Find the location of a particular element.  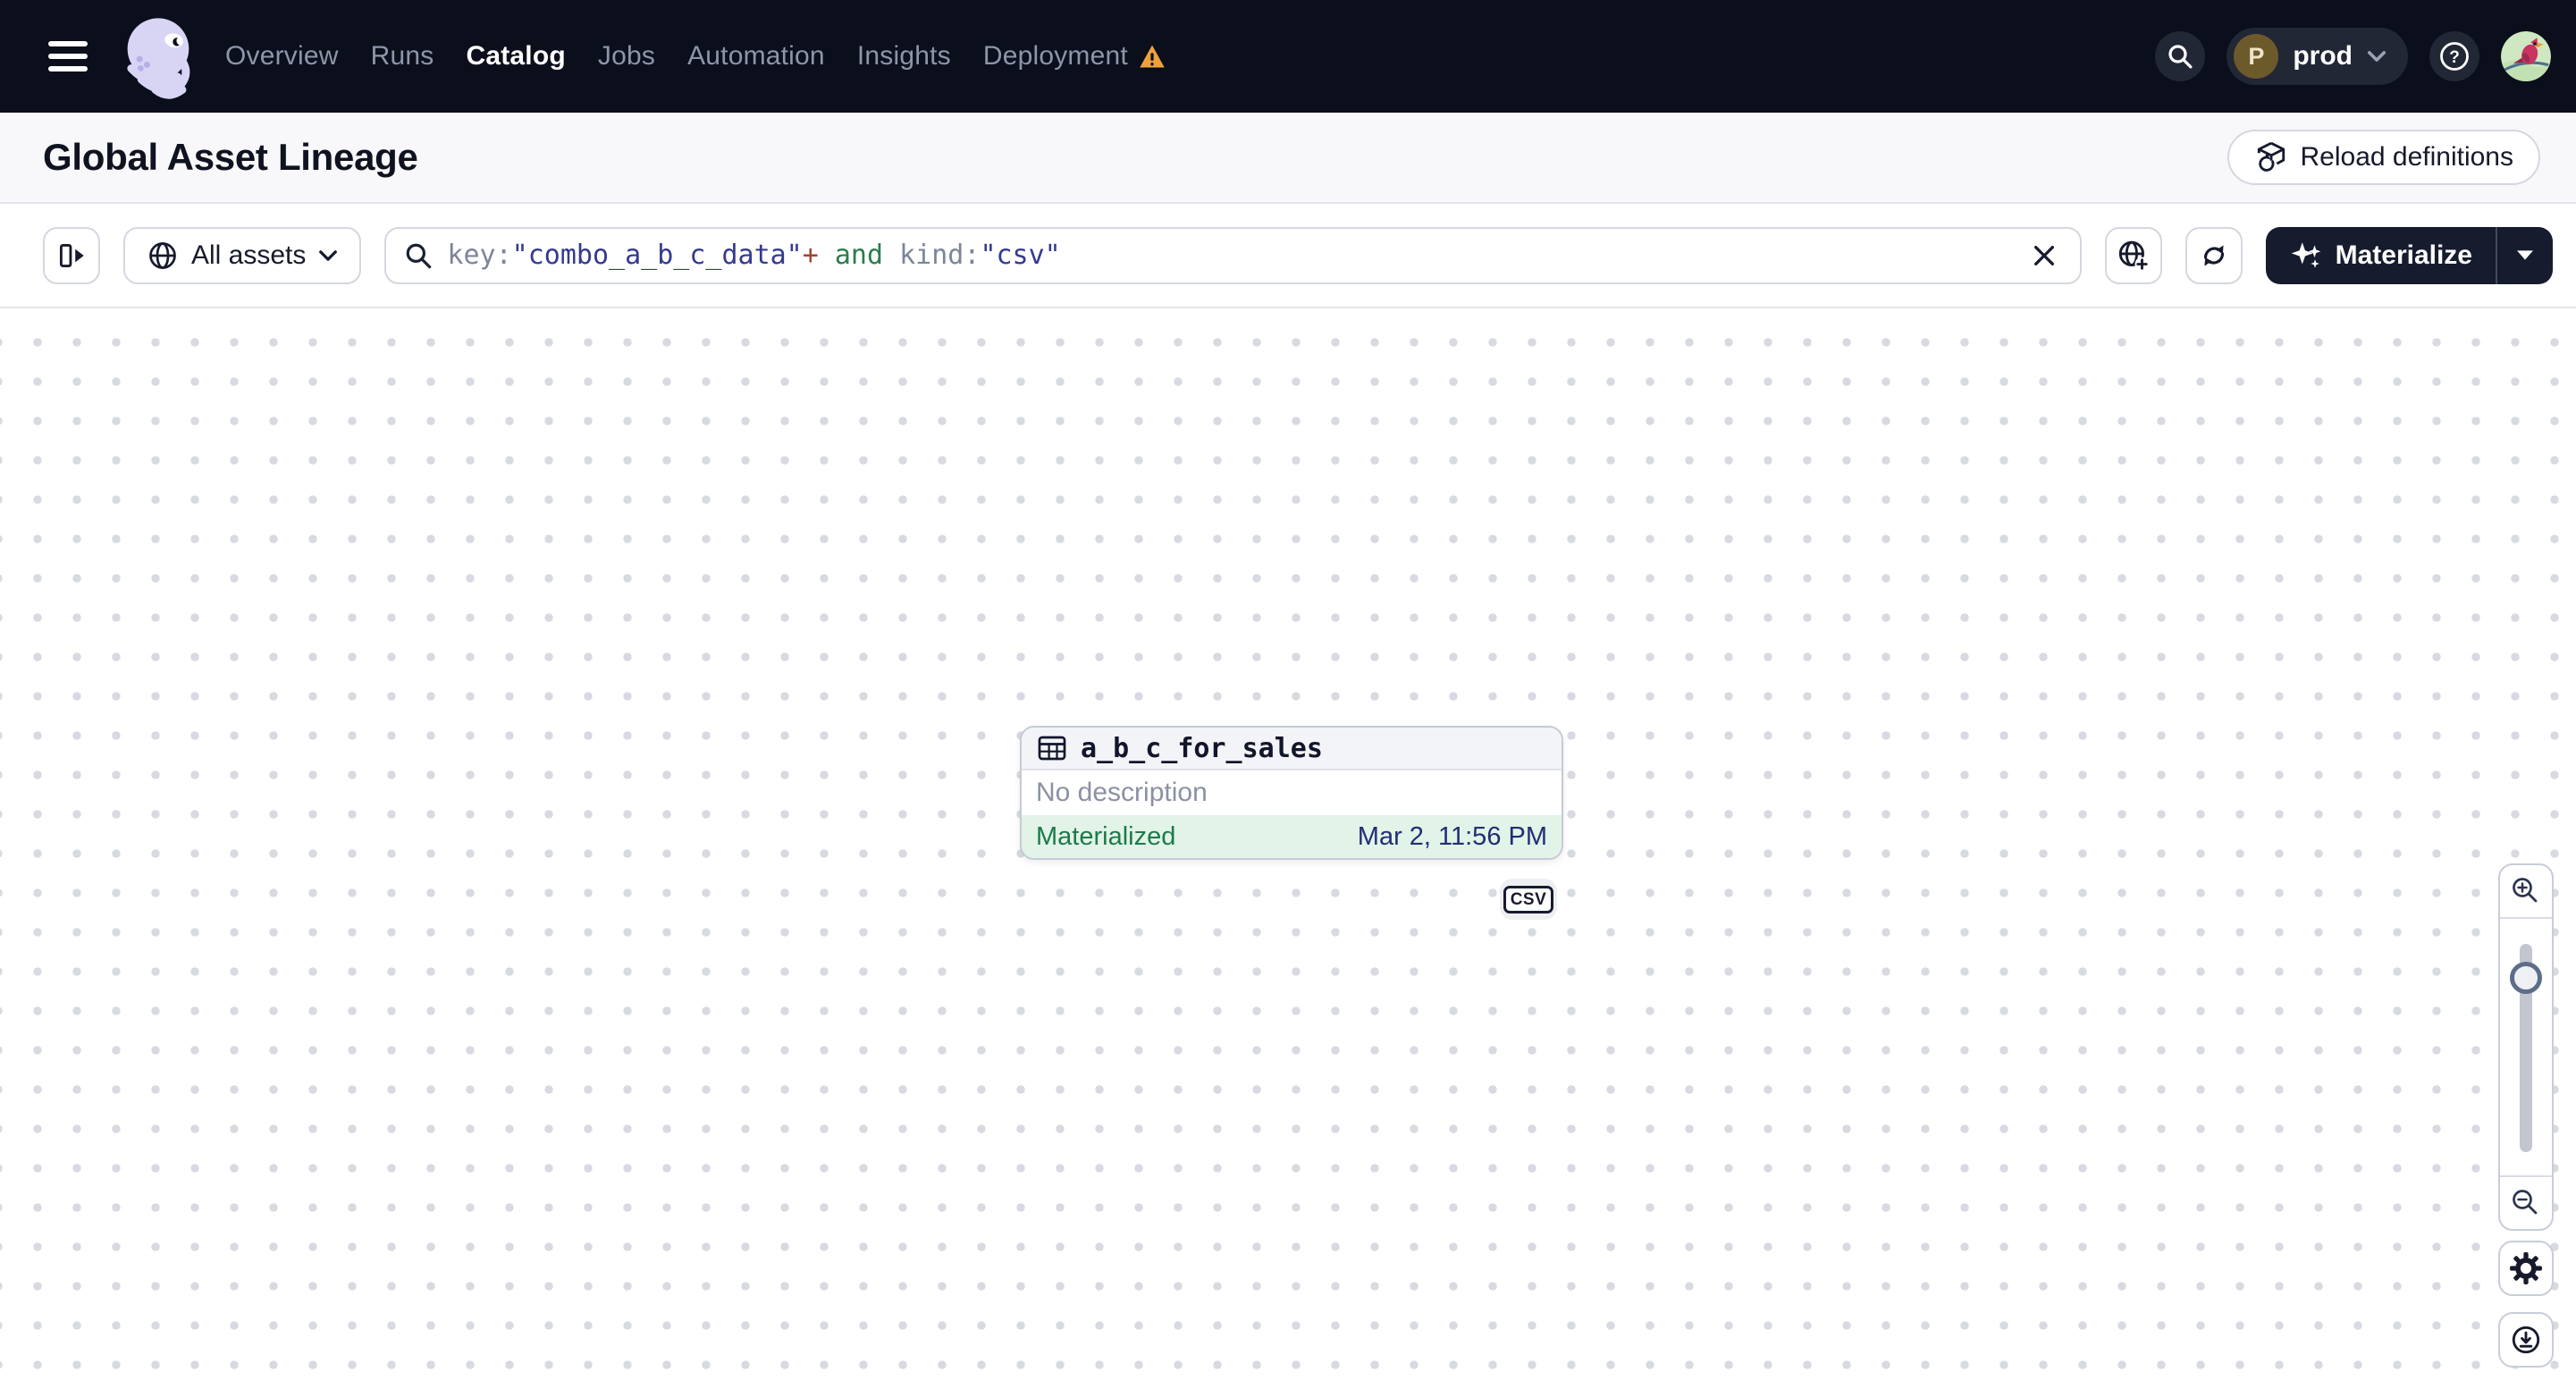

download-icon is located at coordinates (2526, 1340).